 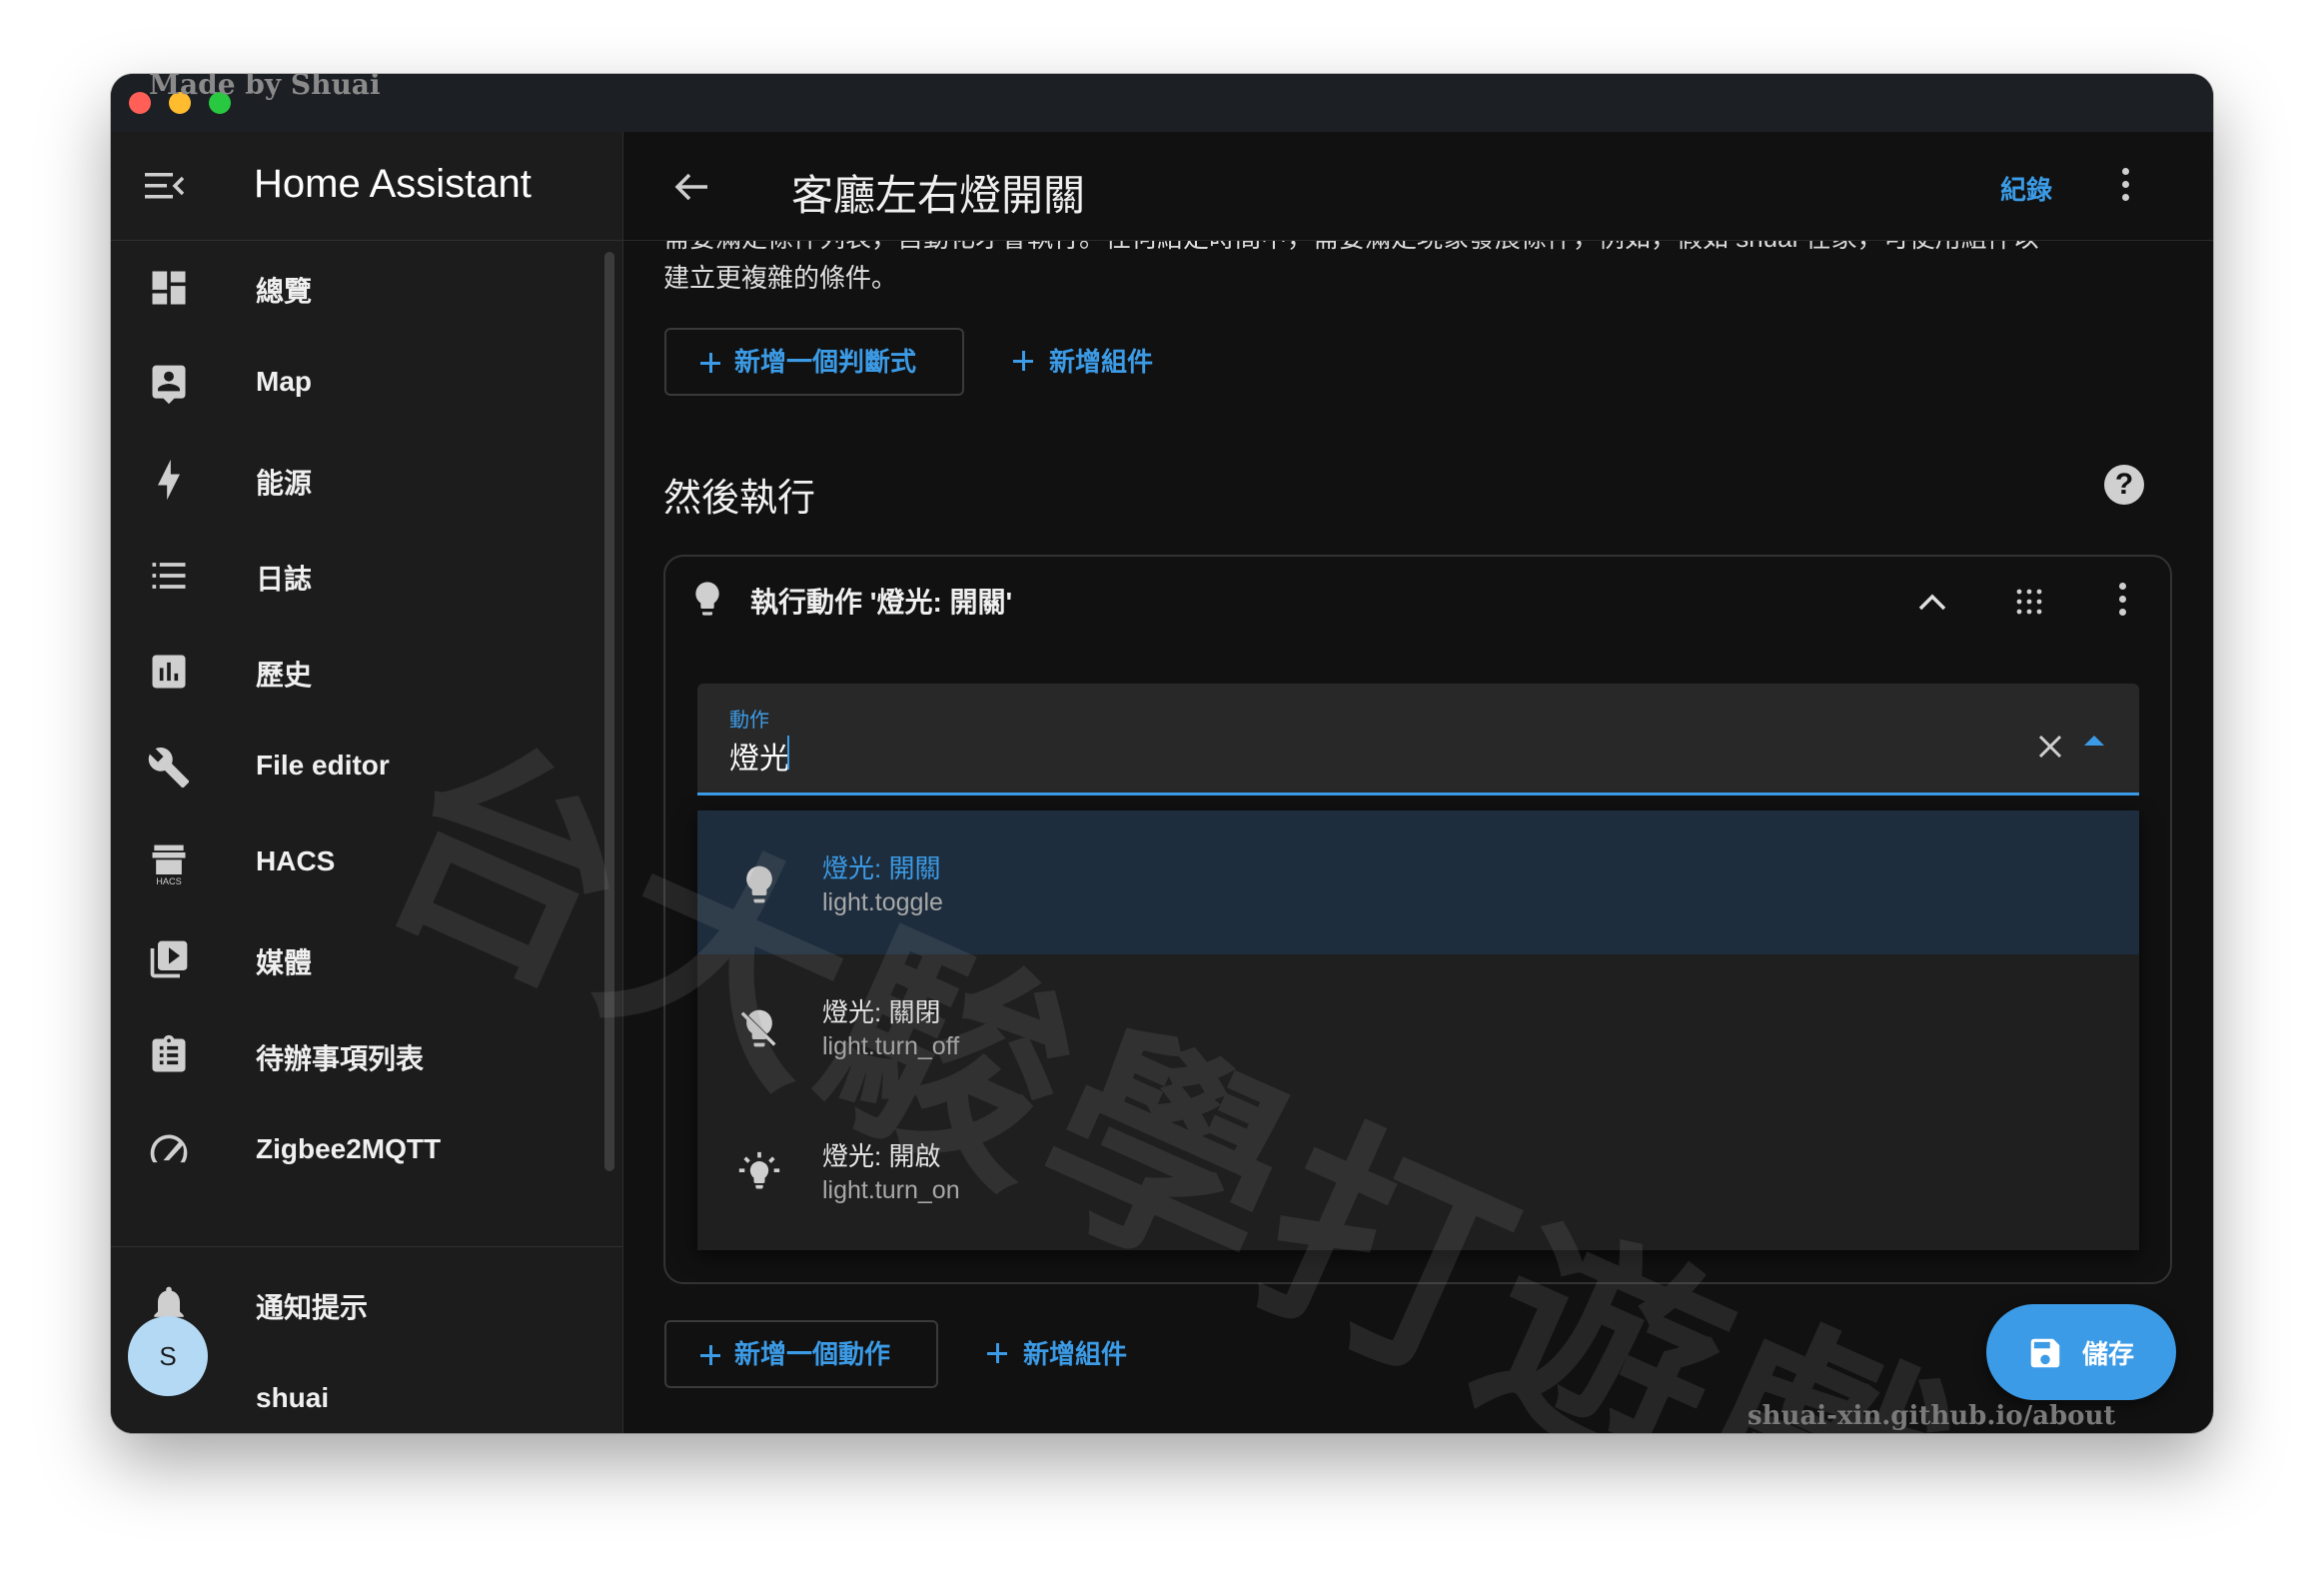 What do you see at coordinates (2050, 747) in the screenshot?
I see `close-icon` at bounding box center [2050, 747].